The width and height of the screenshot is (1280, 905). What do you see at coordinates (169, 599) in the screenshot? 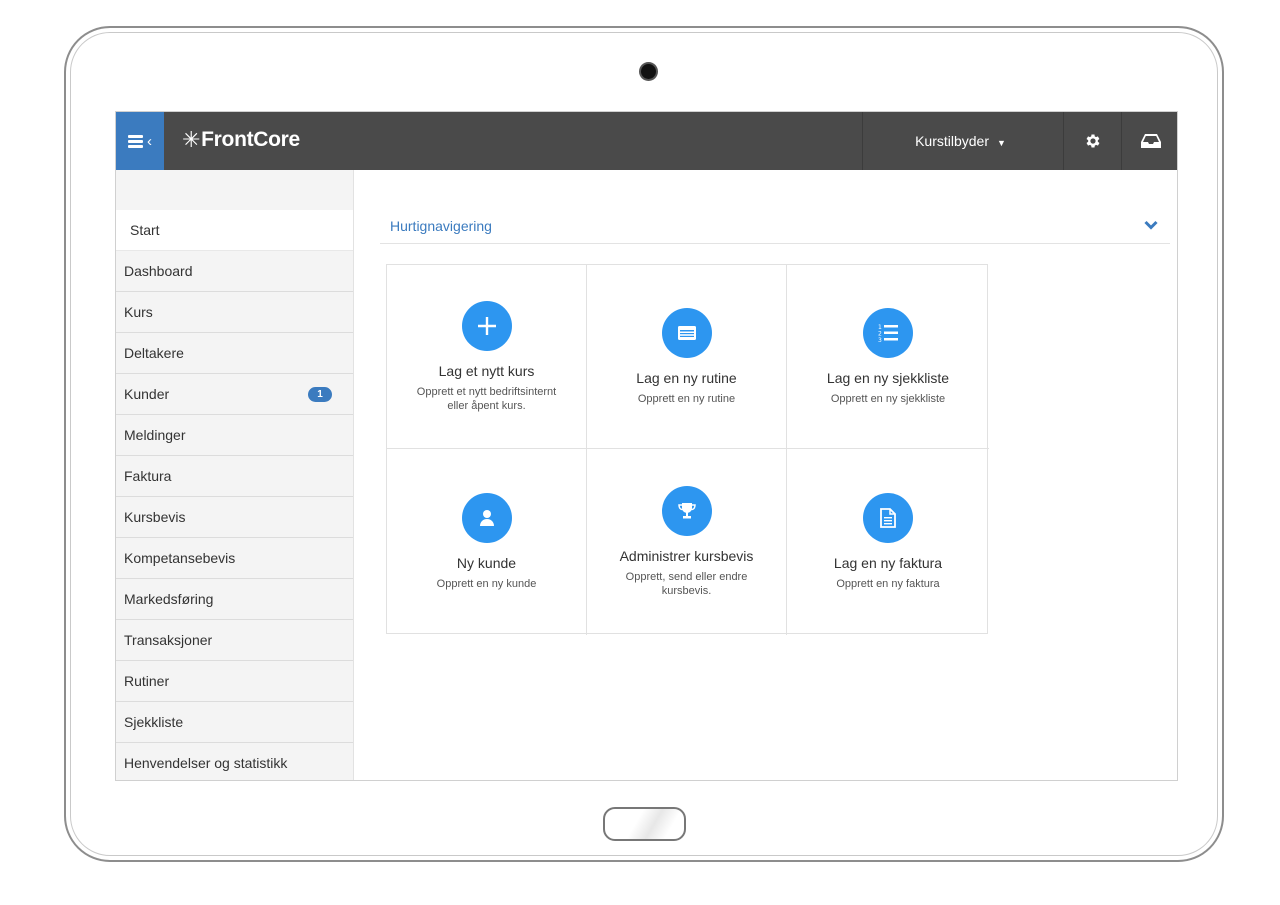
I see `sidebar-item-label: Markedsføring` at bounding box center [169, 599].